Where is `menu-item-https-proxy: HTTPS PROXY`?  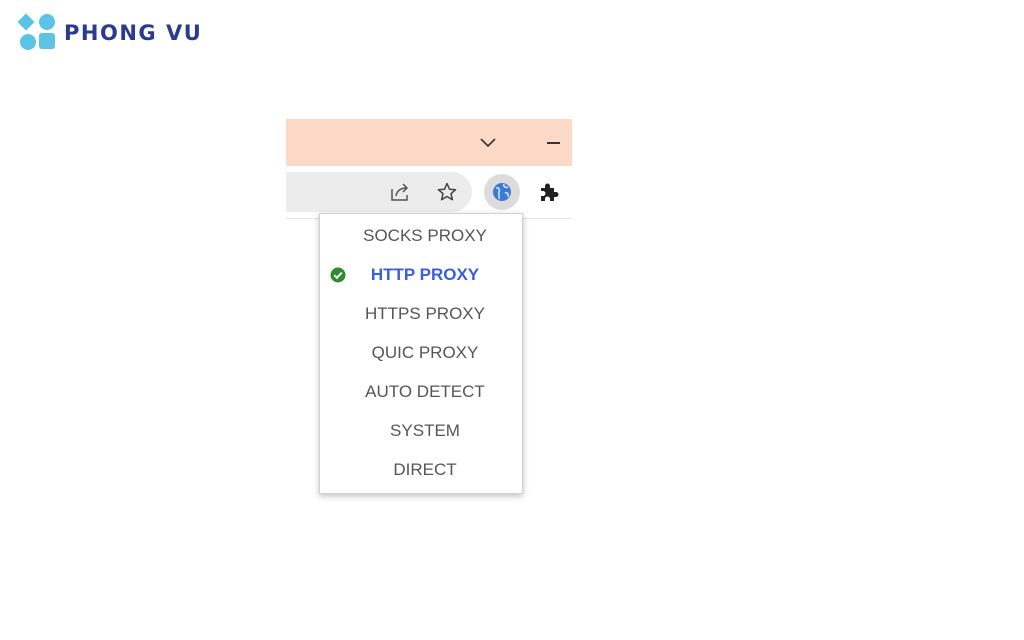
menu-item-https-proxy: HTTPS PROXY is located at coordinates (421, 313).